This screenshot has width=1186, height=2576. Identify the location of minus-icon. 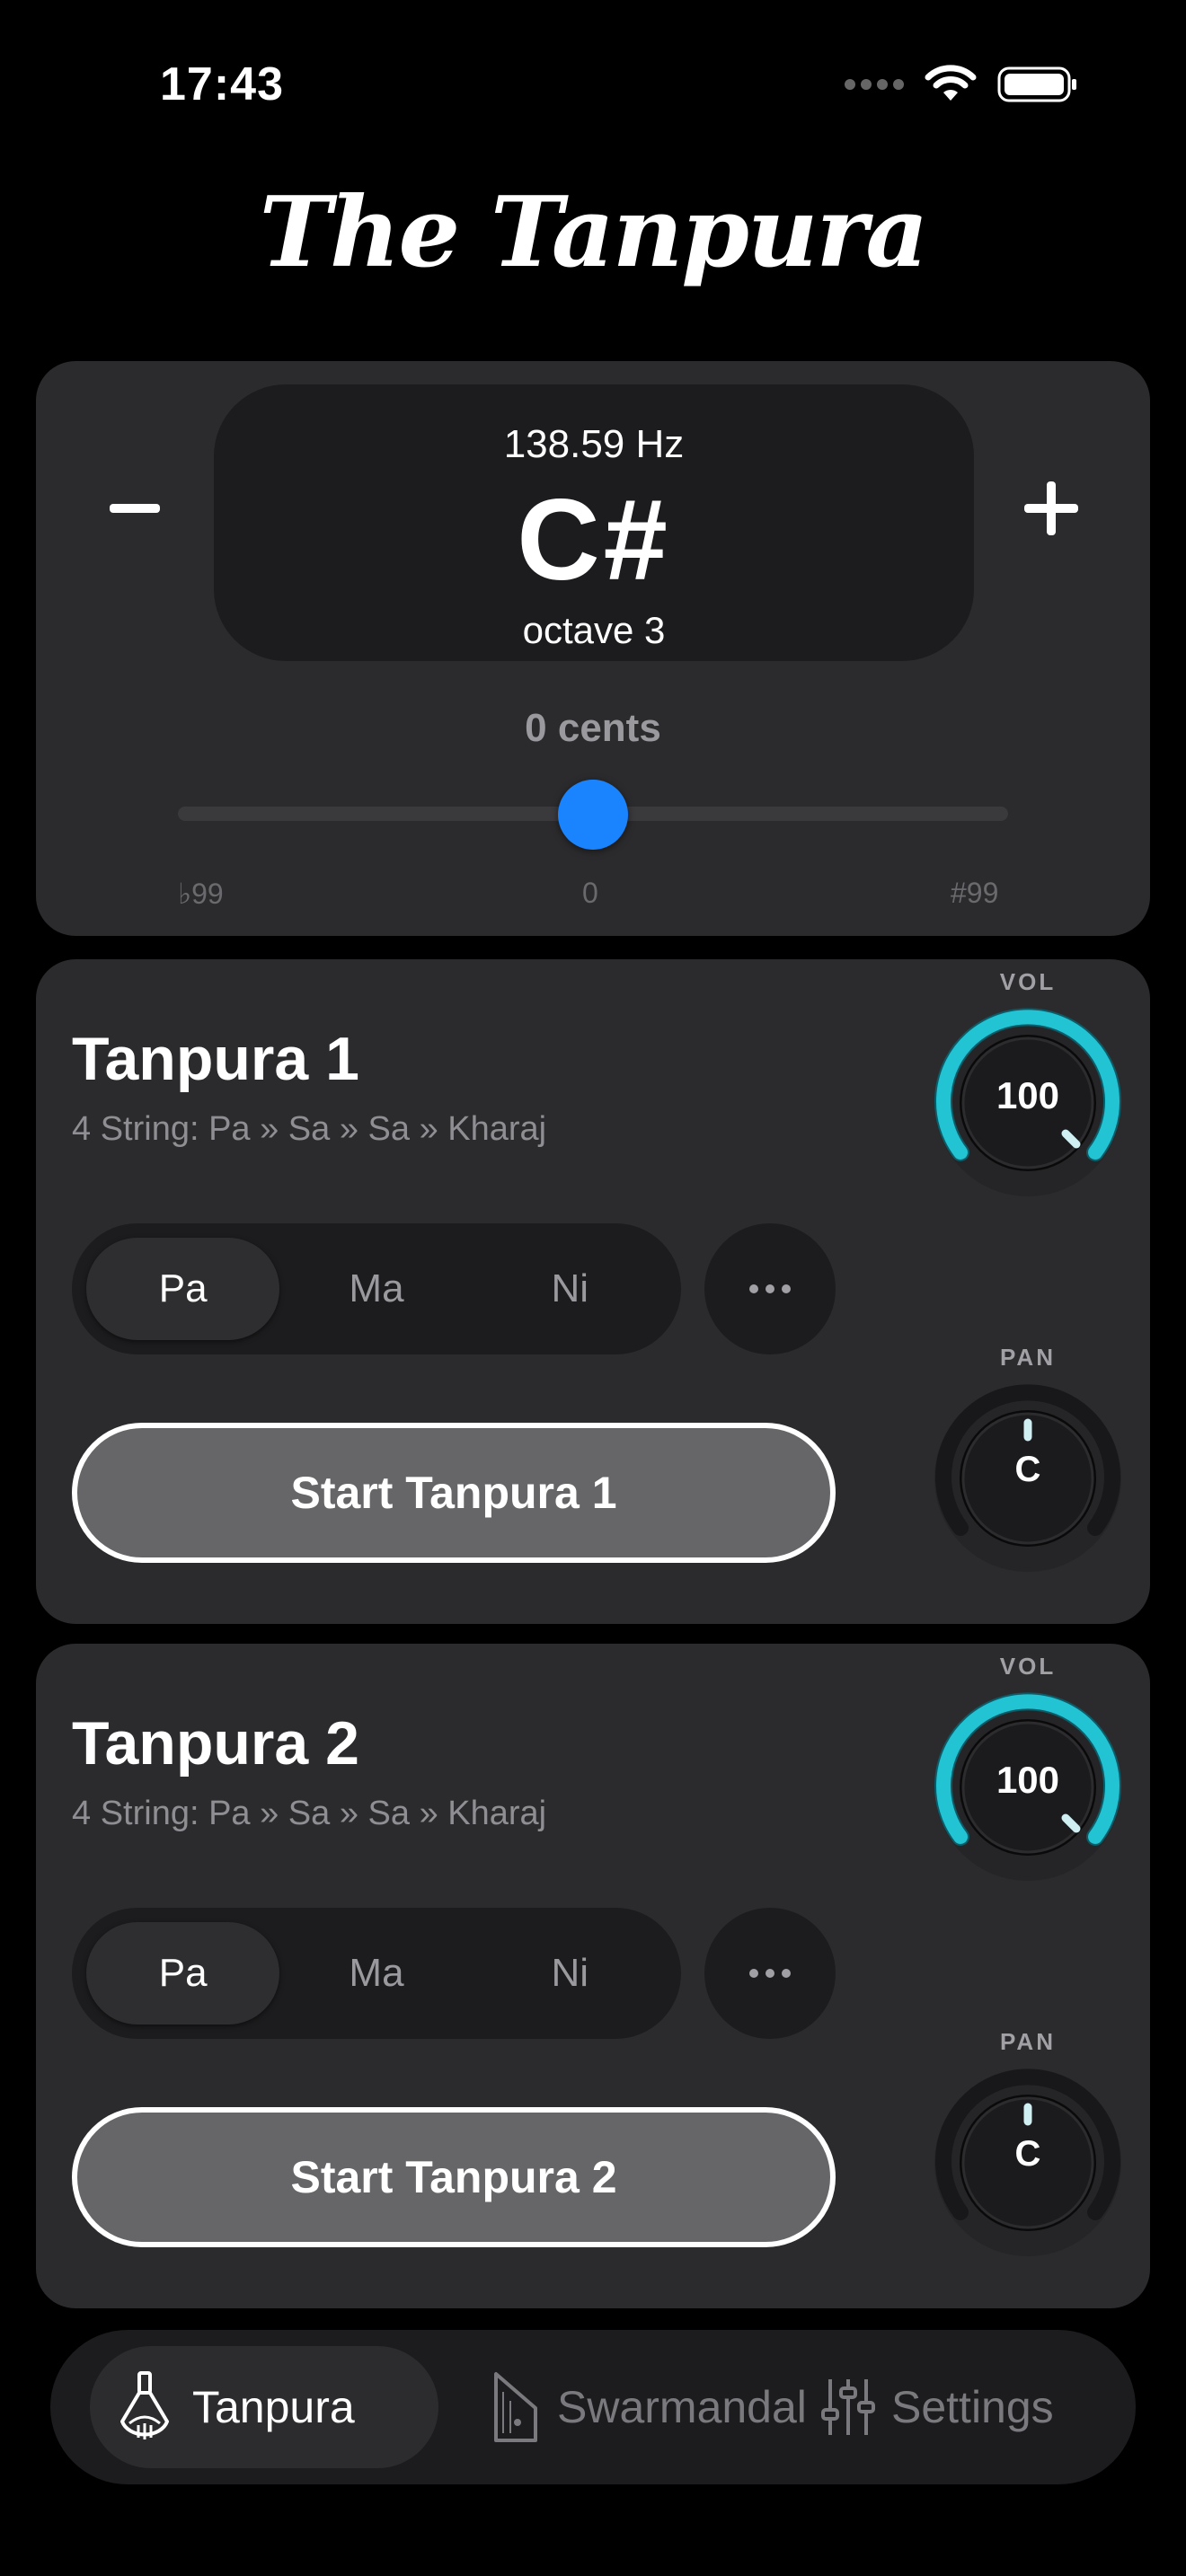
(135, 508).